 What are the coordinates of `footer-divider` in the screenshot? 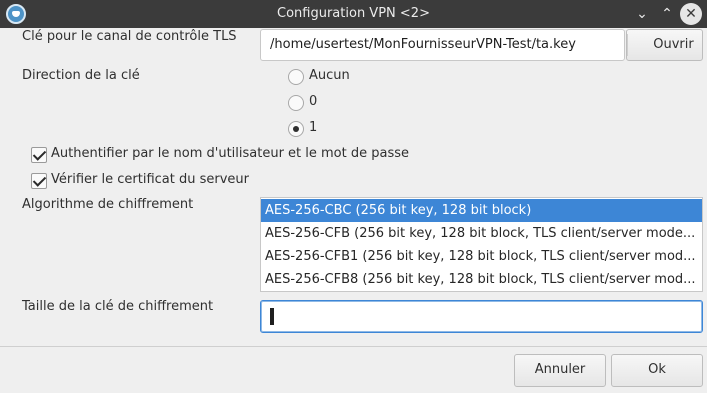 It's located at (353, 346).